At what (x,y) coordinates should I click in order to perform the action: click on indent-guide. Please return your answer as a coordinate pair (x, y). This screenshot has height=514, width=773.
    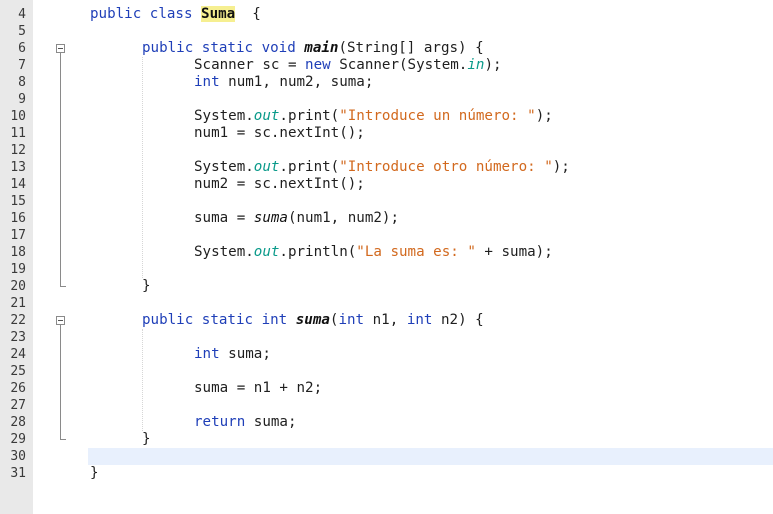
    Looking at the image, I should click on (143, 380).